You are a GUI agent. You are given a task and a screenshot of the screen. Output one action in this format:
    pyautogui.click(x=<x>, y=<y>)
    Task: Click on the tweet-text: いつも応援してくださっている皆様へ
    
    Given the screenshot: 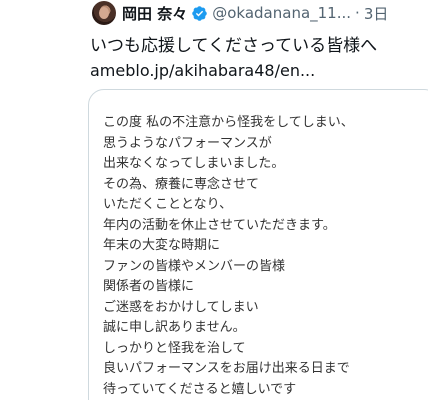 What is the action you would take?
    pyautogui.click(x=234, y=46)
    